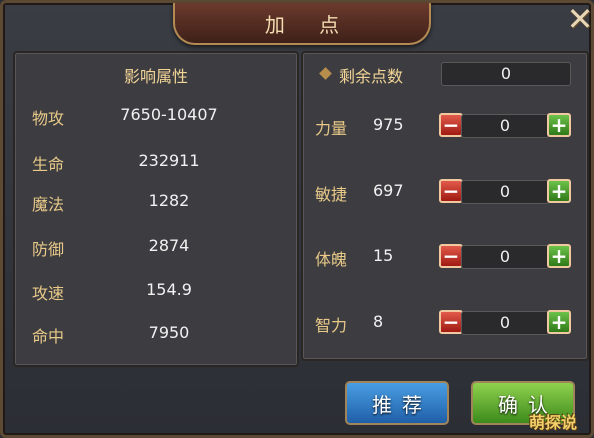  What do you see at coordinates (559, 322) in the screenshot?
I see `increase-intelligence-button: +` at bounding box center [559, 322].